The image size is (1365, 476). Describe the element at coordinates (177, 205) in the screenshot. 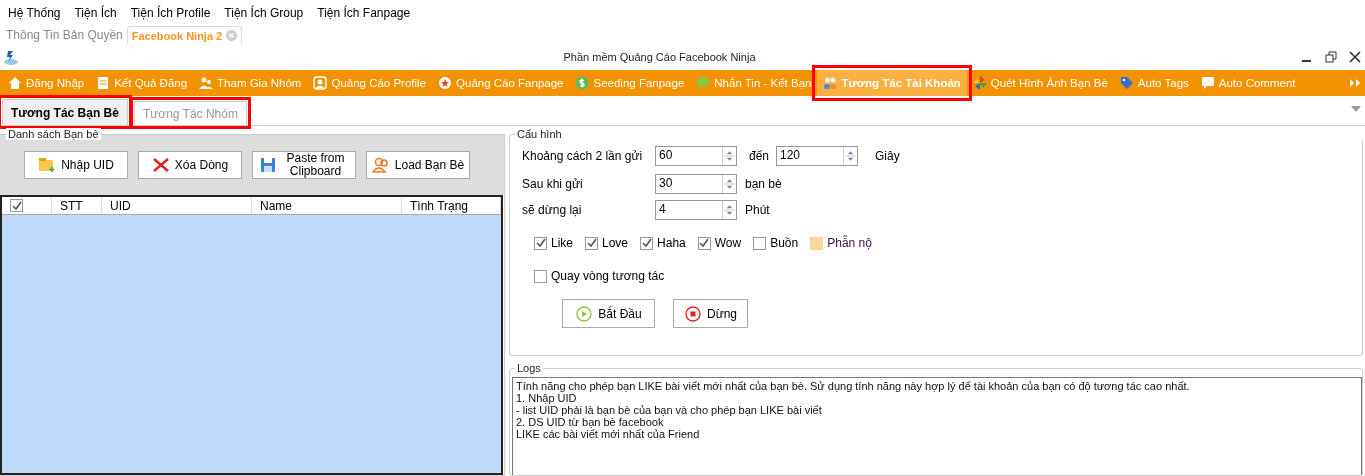

I see `column-header: UID` at that location.